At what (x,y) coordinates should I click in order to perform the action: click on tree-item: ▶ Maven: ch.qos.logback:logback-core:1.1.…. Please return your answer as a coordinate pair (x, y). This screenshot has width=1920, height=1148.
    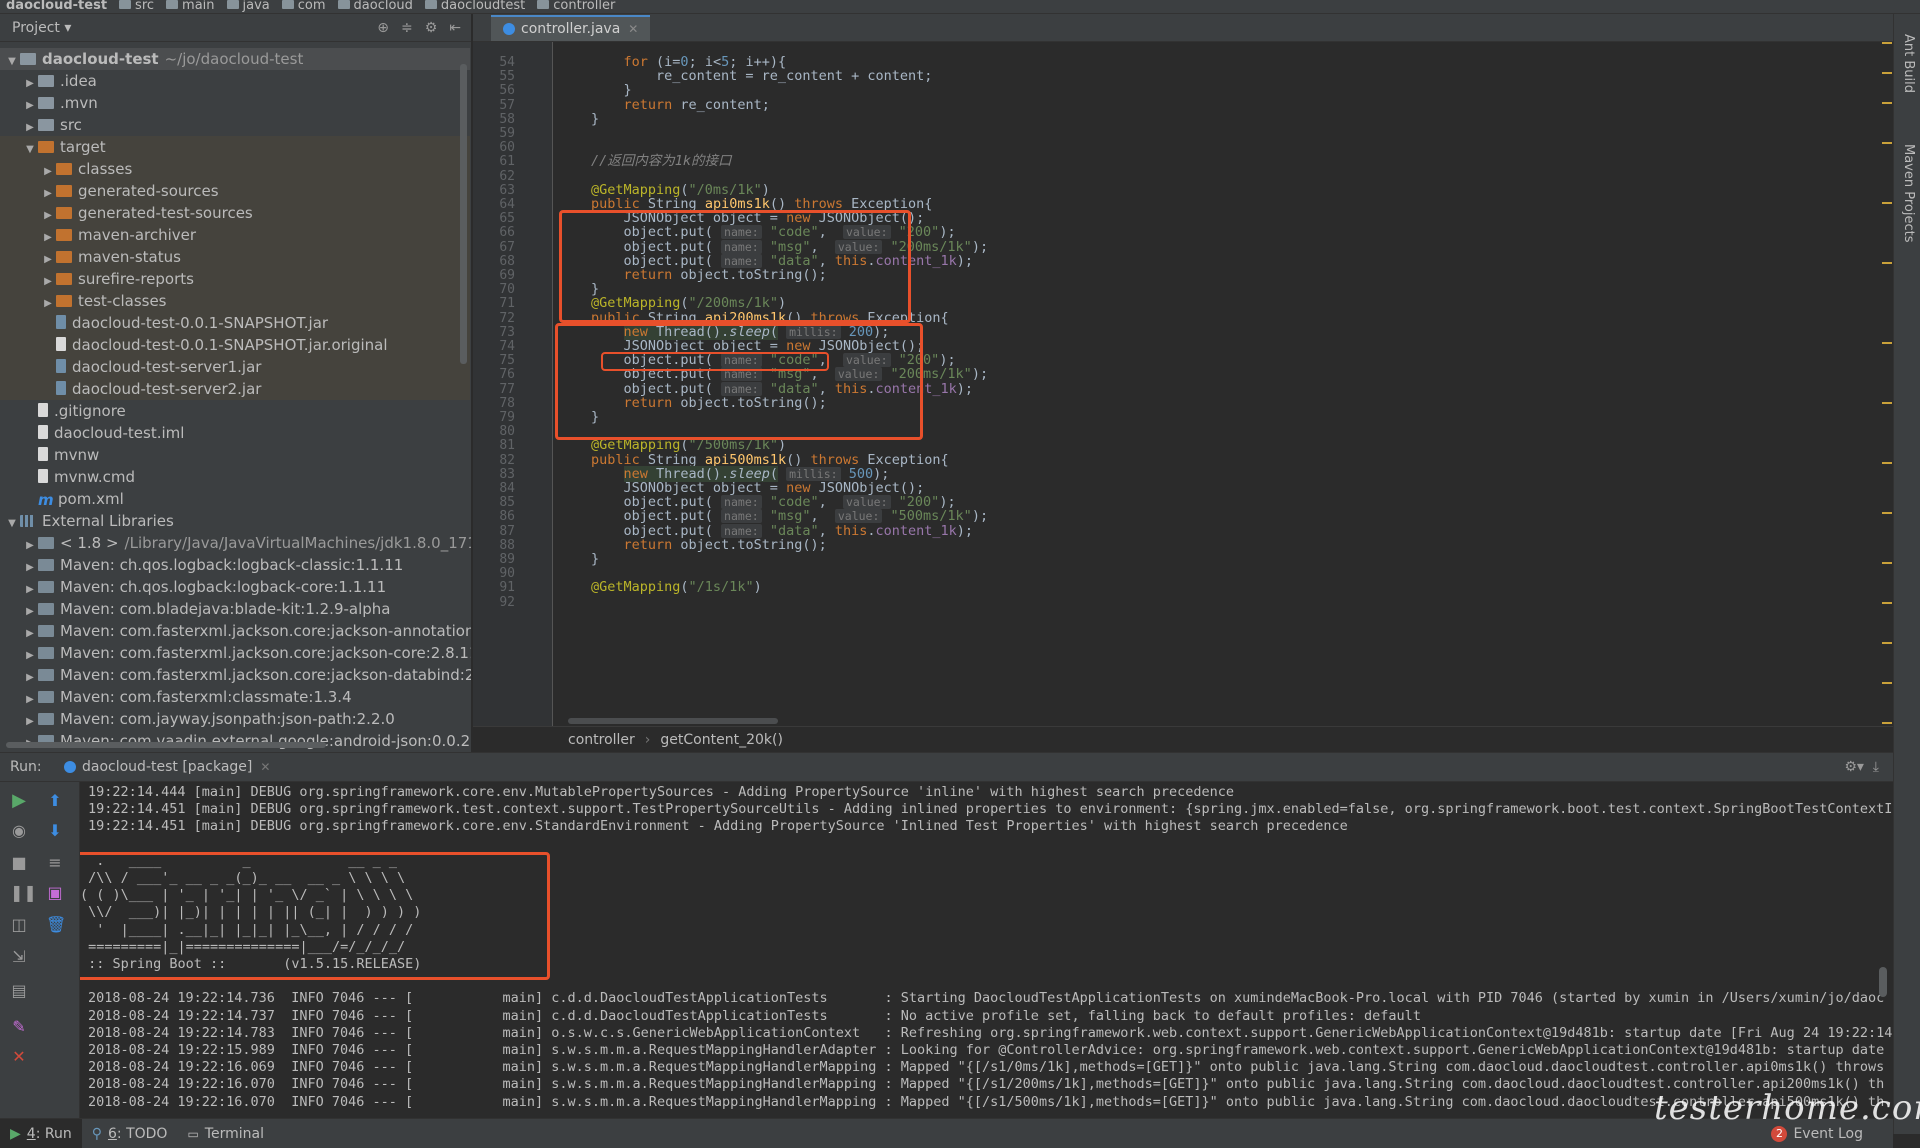
    Looking at the image, I should click on (235, 587).